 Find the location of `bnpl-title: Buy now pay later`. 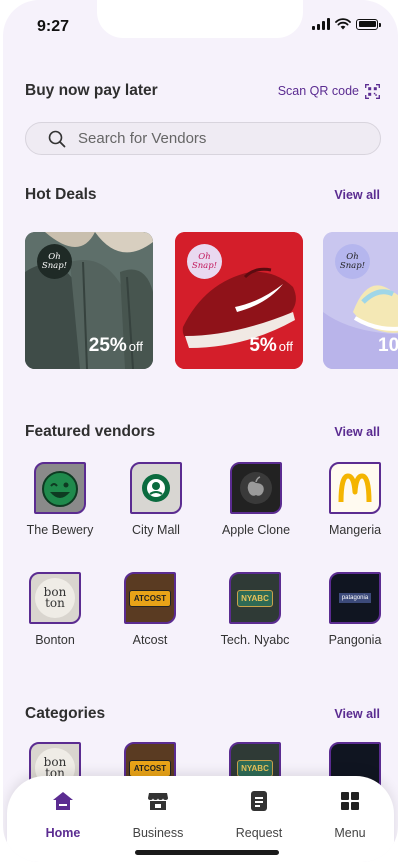

bnpl-title: Buy now pay later is located at coordinates (91, 90).